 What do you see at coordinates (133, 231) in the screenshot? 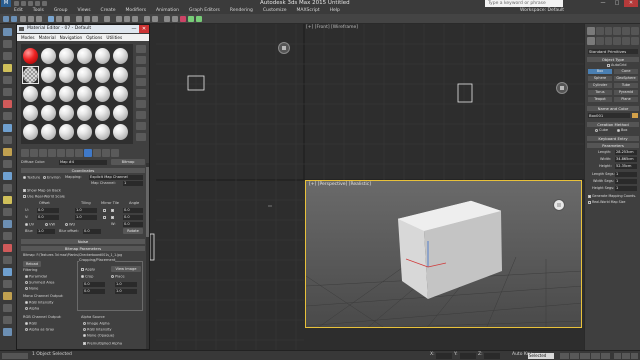
I see `rotate-button: Rotate` at bounding box center [133, 231].